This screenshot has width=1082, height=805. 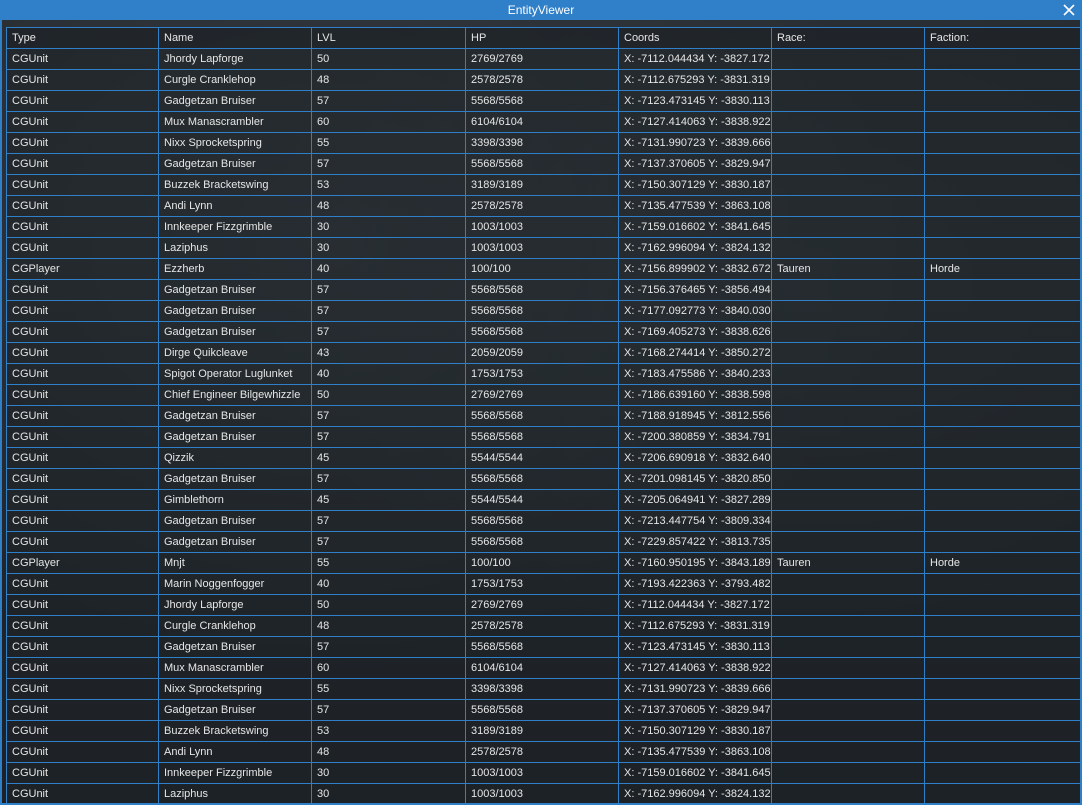 I want to click on cell-coords: X: -7168.274414 Y: -3850.272, so click(x=695, y=353).